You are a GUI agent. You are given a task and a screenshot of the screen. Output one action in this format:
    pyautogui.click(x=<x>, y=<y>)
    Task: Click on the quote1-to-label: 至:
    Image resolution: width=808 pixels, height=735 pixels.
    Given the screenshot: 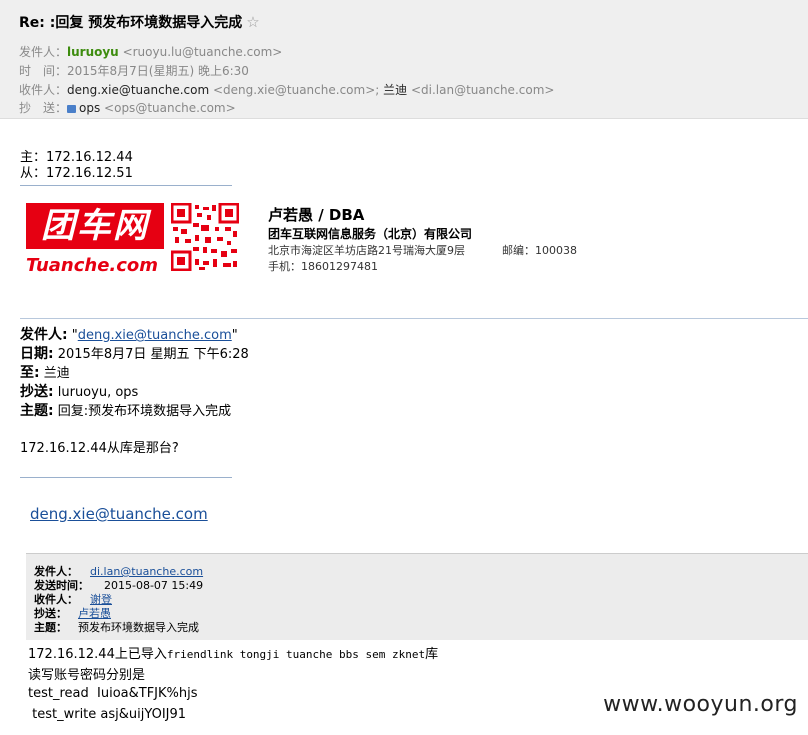 What is the action you would take?
    pyautogui.click(x=30, y=373)
    